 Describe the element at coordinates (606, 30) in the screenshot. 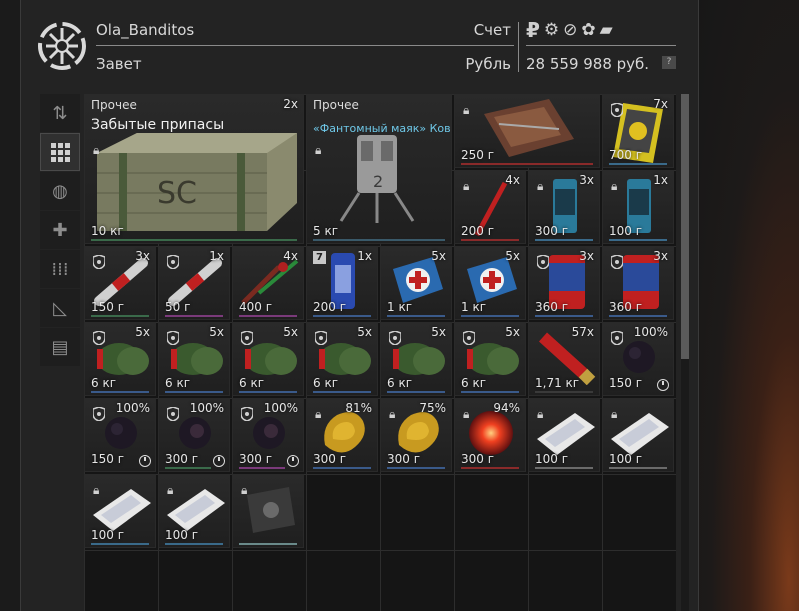

I see `ticket-icon: ▰` at that location.